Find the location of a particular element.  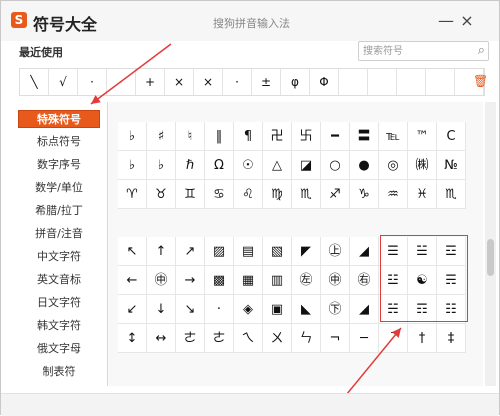

arrow-to-category is located at coordinates (131, 74).